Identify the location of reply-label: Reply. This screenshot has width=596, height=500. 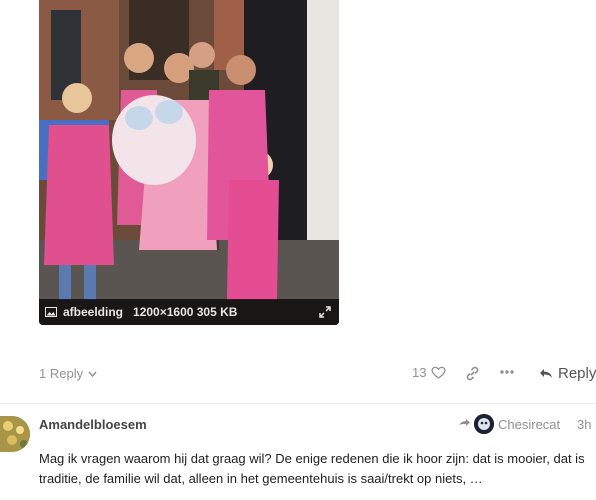
(577, 373).